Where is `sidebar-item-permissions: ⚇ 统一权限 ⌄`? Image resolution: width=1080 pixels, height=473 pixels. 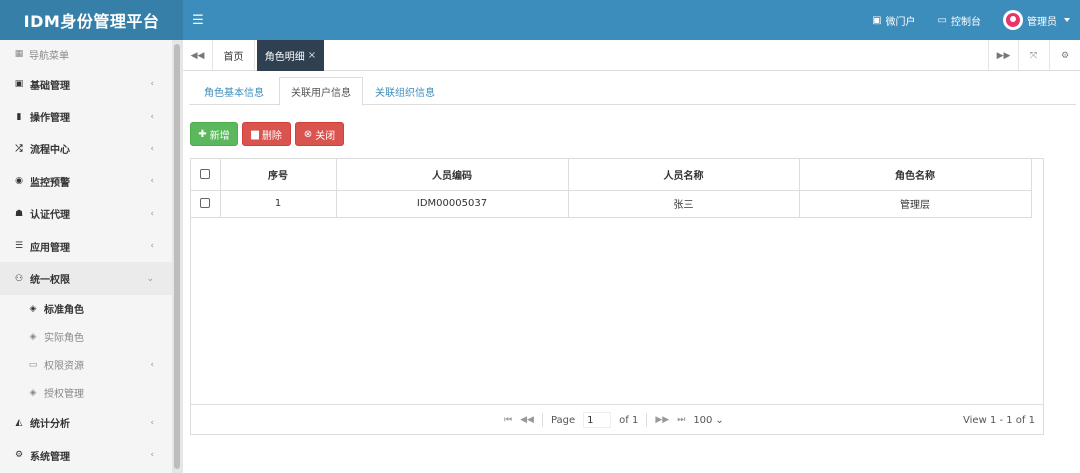 sidebar-item-permissions: ⚇ 统一权限 ⌄ is located at coordinates (86, 278).